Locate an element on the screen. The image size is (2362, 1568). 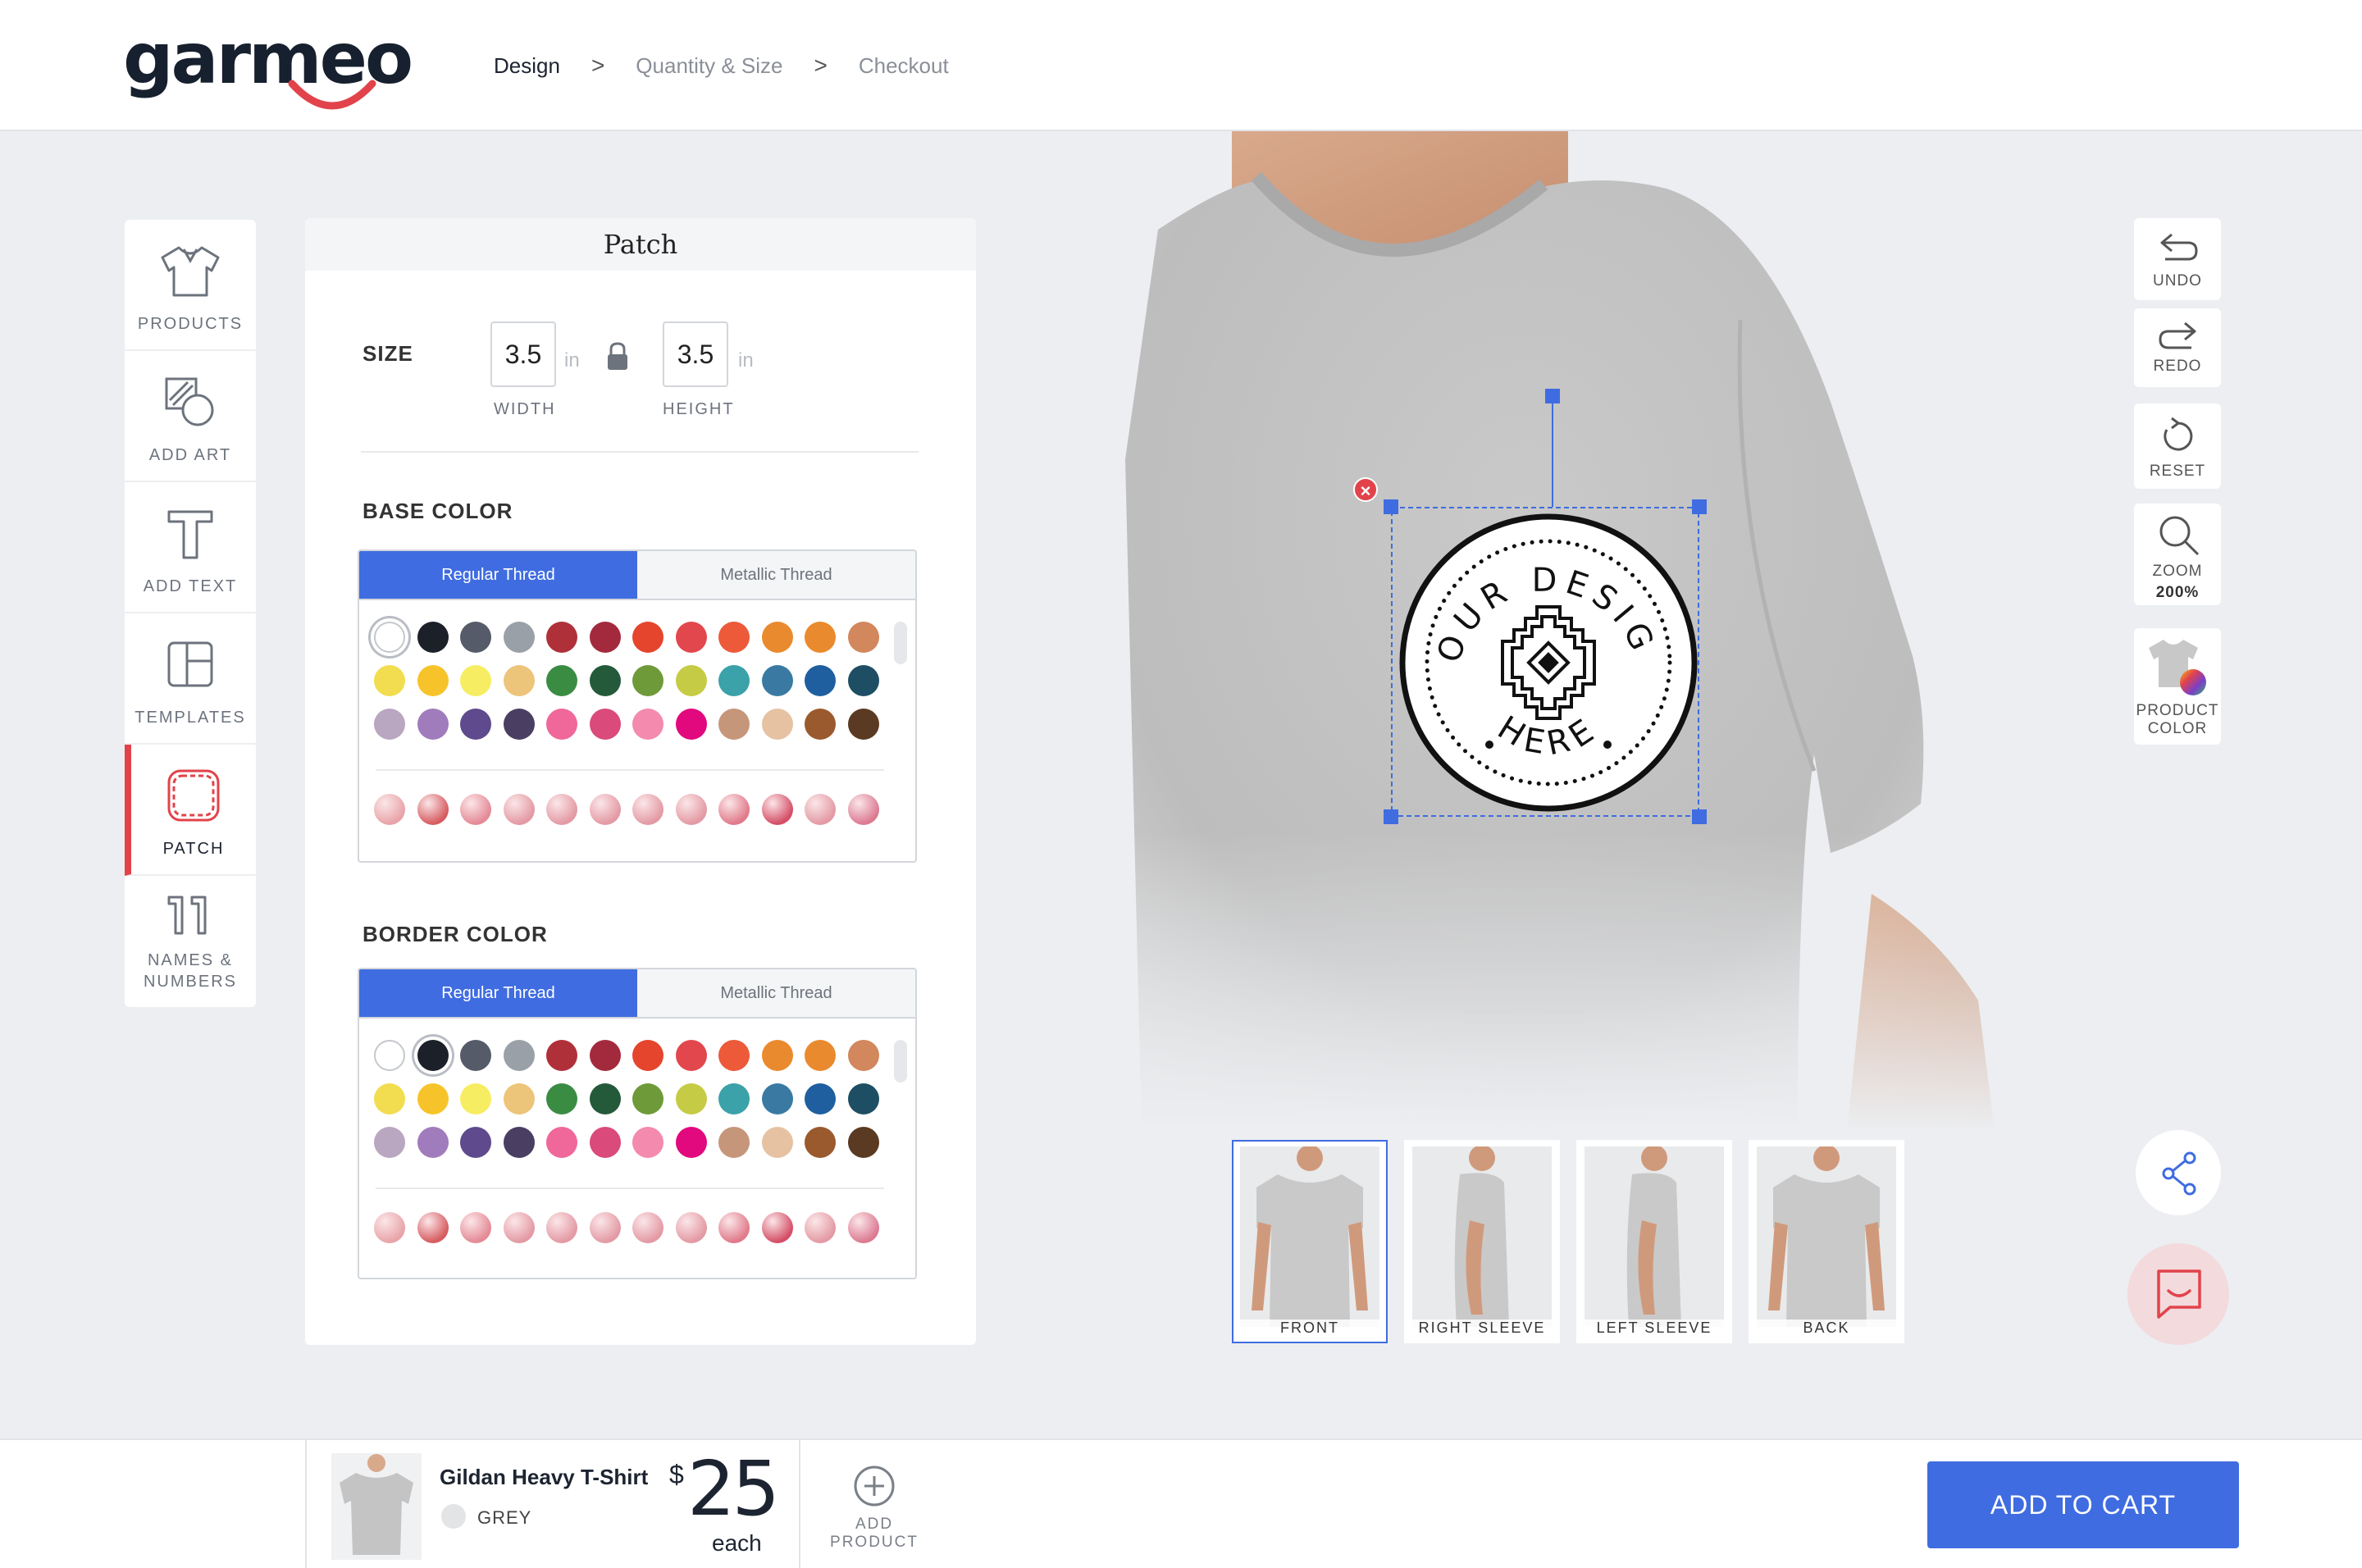
design-selection: YOUR DESIGN HERE is located at coordinates (1545, 607).